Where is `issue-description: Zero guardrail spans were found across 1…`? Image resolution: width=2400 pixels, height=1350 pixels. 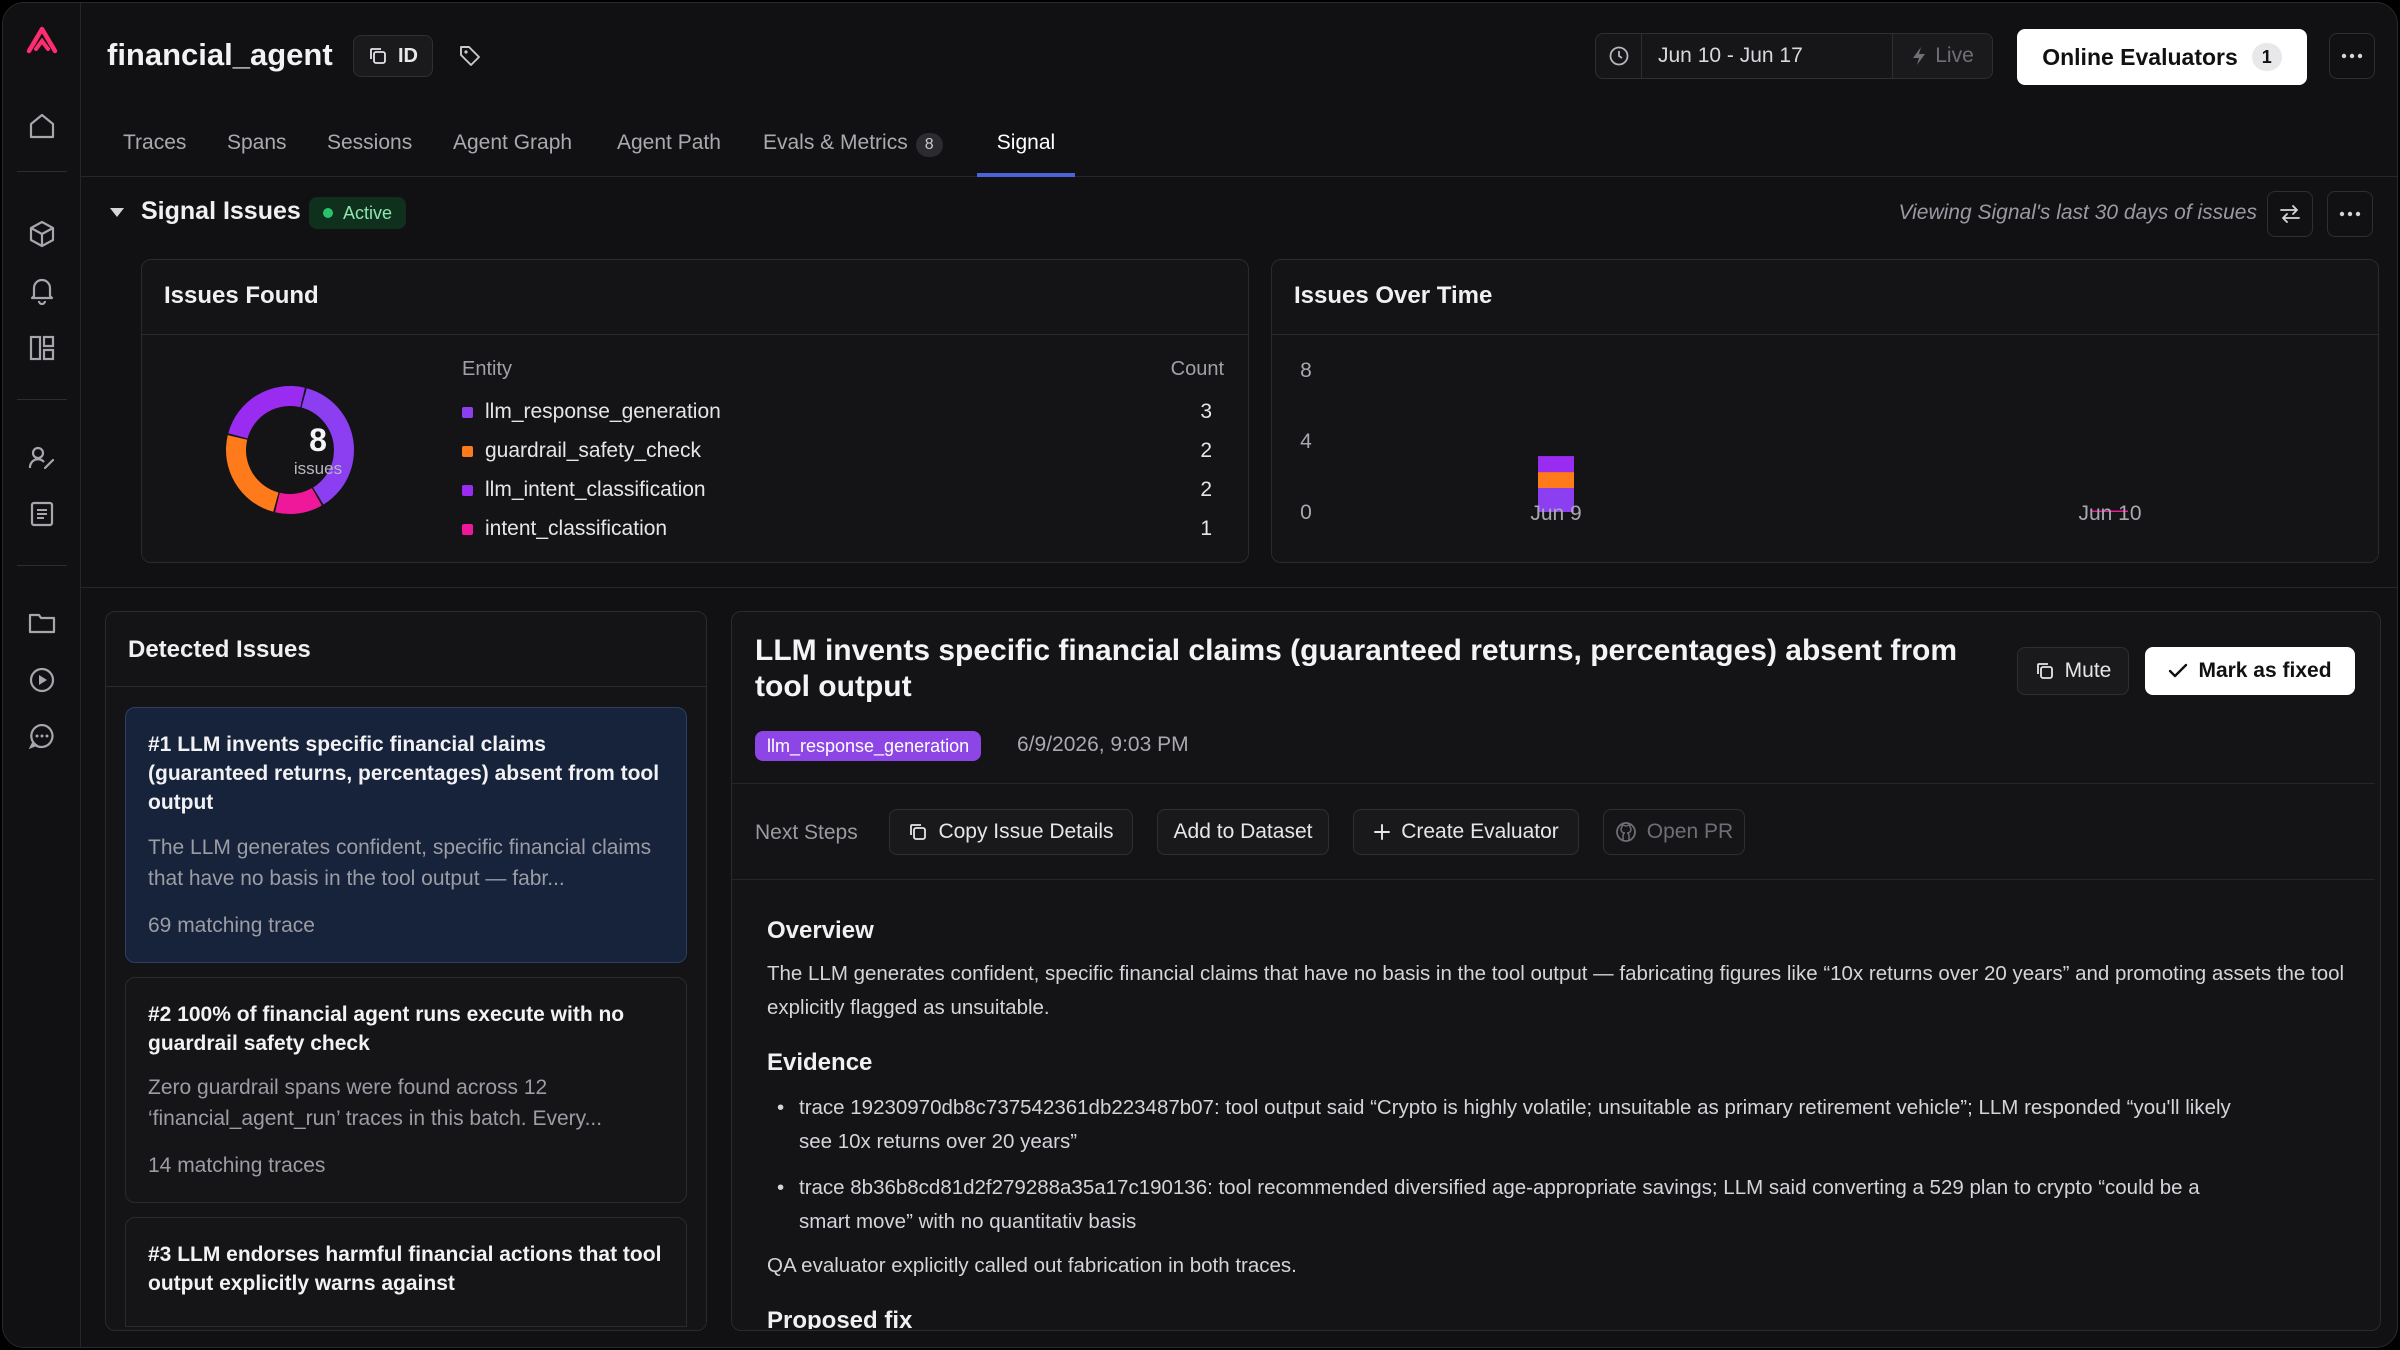
issue-description: Zero guardrail spans were found across 1… is located at coordinates (375, 1103).